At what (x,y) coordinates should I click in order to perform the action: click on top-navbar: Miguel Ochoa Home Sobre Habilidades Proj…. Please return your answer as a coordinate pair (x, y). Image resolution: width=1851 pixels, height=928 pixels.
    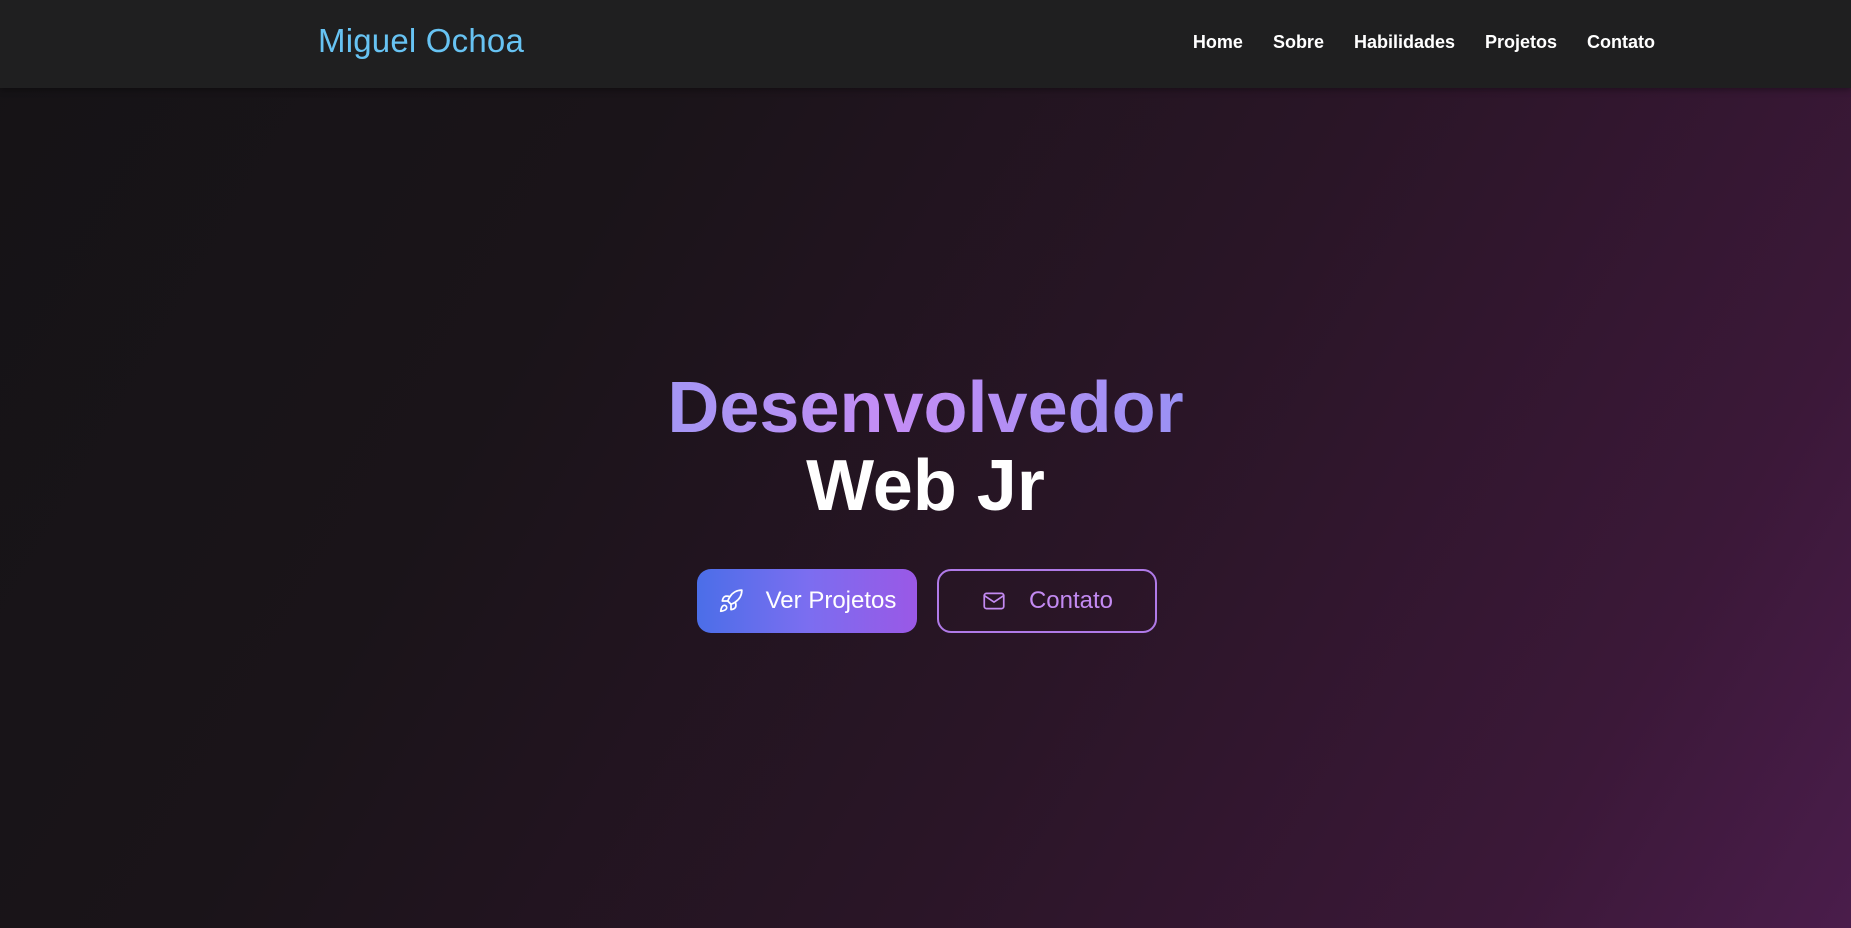
    Looking at the image, I should click on (925, 44).